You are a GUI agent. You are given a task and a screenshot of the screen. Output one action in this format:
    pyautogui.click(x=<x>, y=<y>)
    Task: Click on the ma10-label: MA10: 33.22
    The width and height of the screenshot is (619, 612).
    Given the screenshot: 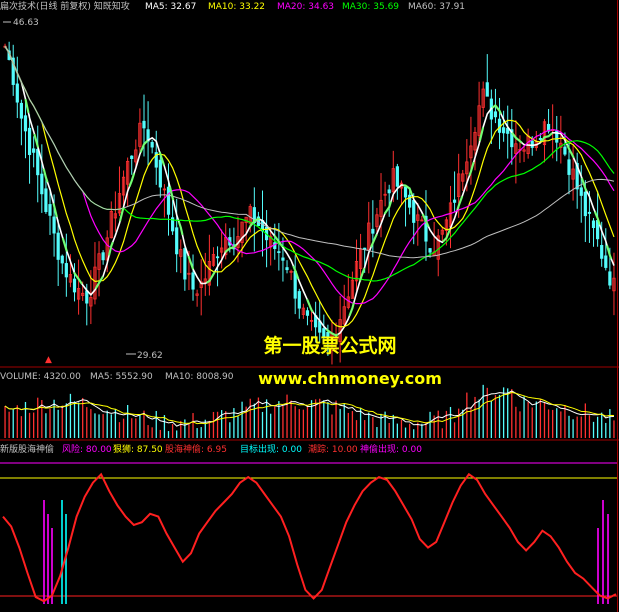 What is the action you would take?
    pyautogui.click(x=236, y=7)
    